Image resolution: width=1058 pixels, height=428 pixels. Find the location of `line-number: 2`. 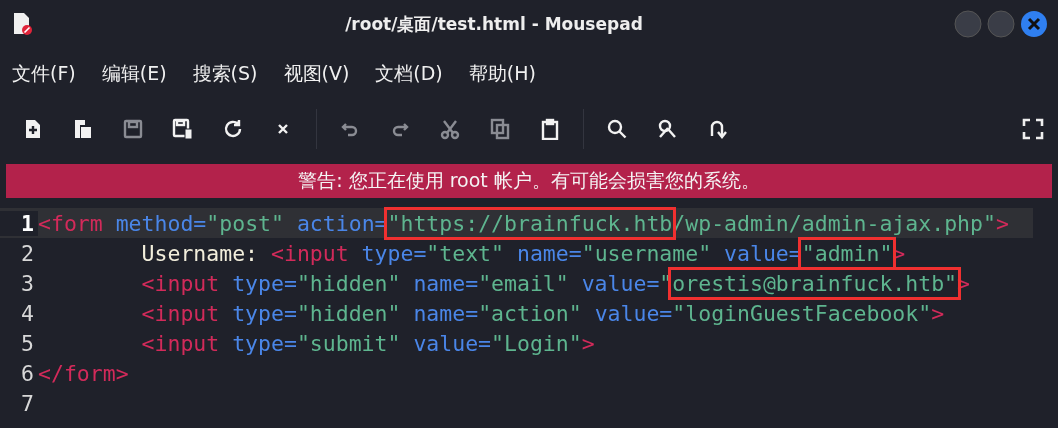

line-number: 2 is located at coordinates (27, 253).